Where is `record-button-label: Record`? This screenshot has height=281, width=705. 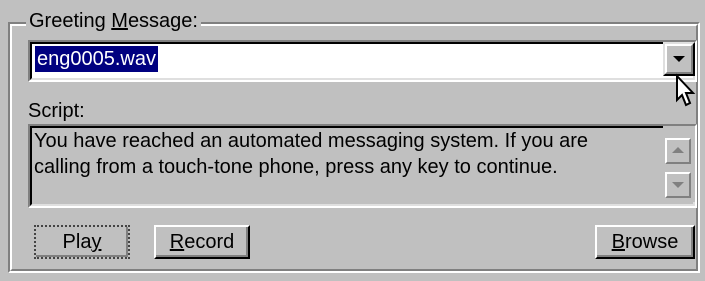
record-button-label: Record is located at coordinates (202, 242).